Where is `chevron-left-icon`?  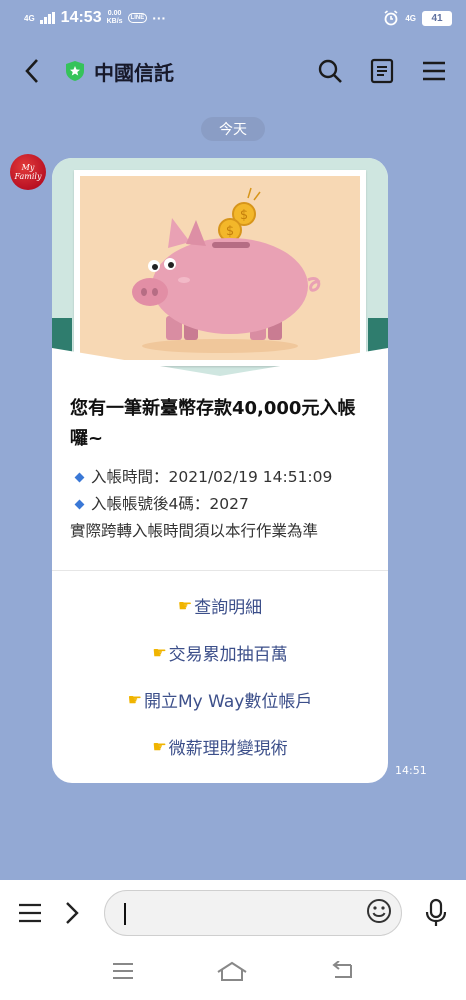 chevron-left-icon is located at coordinates (31, 71).